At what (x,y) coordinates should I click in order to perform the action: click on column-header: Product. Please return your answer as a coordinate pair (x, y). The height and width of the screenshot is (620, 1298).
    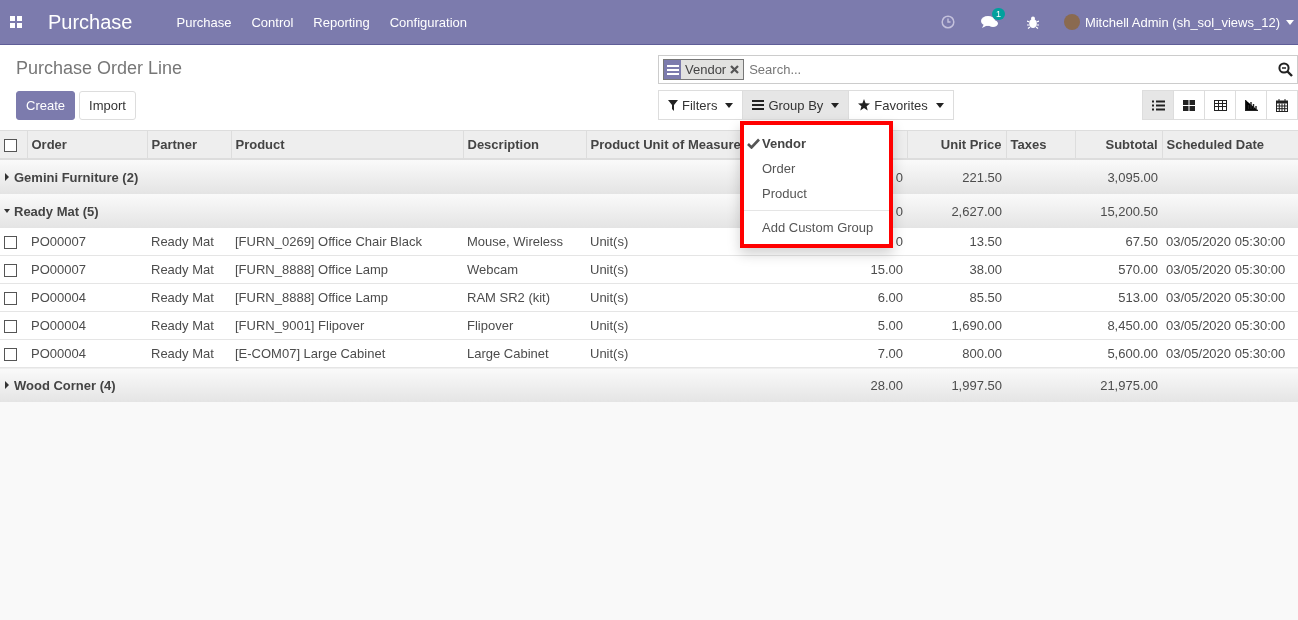
    Looking at the image, I should click on (260, 144).